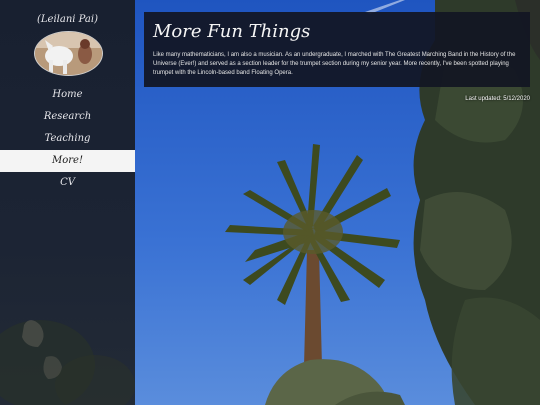  What do you see at coordinates (67, 95) in the screenshot?
I see `nav-item-home: Home` at bounding box center [67, 95].